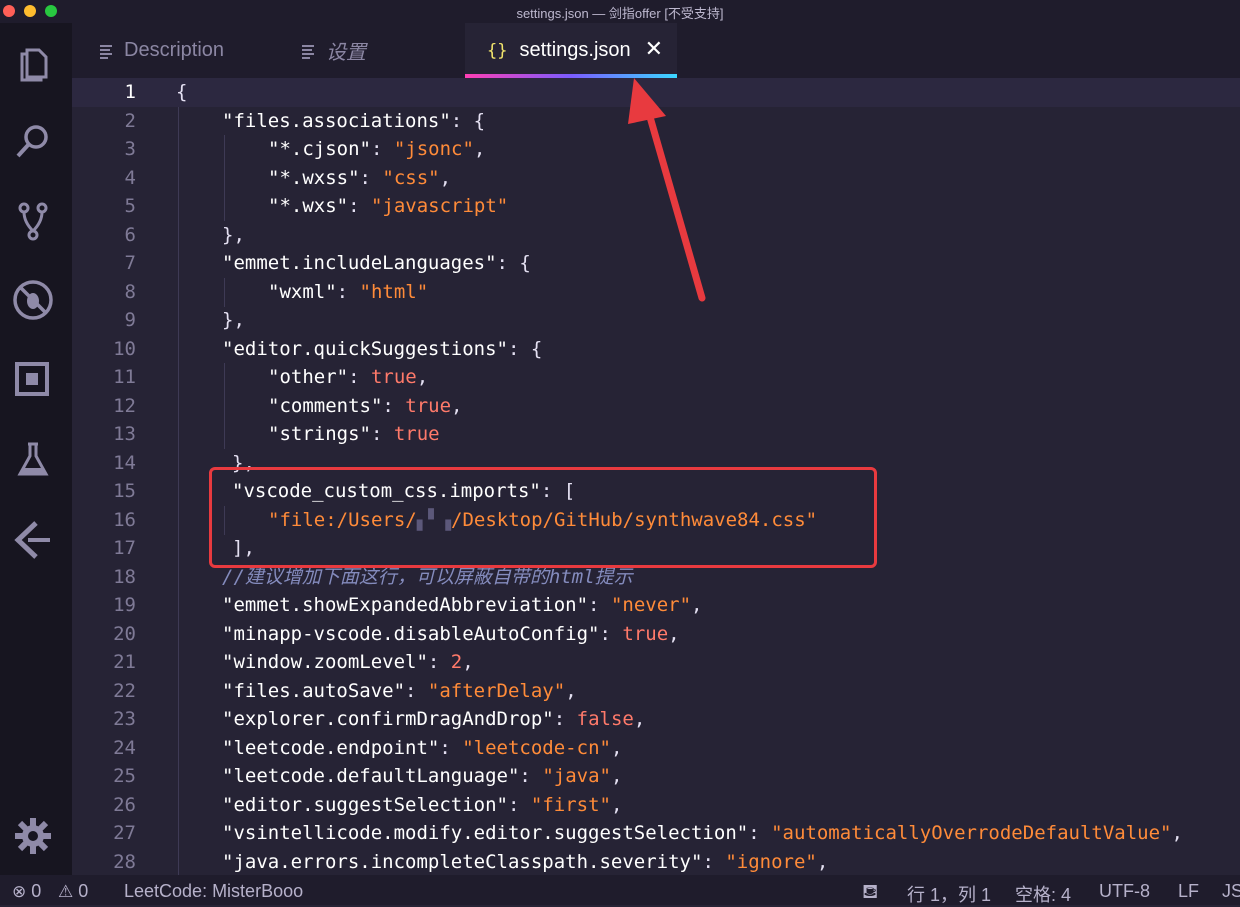 Image resolution: width=1240 pixels, height=907 pixels. Describe the element at coordinates (184, 320) in the screenshot. I see `code-line: 9},` at that location.